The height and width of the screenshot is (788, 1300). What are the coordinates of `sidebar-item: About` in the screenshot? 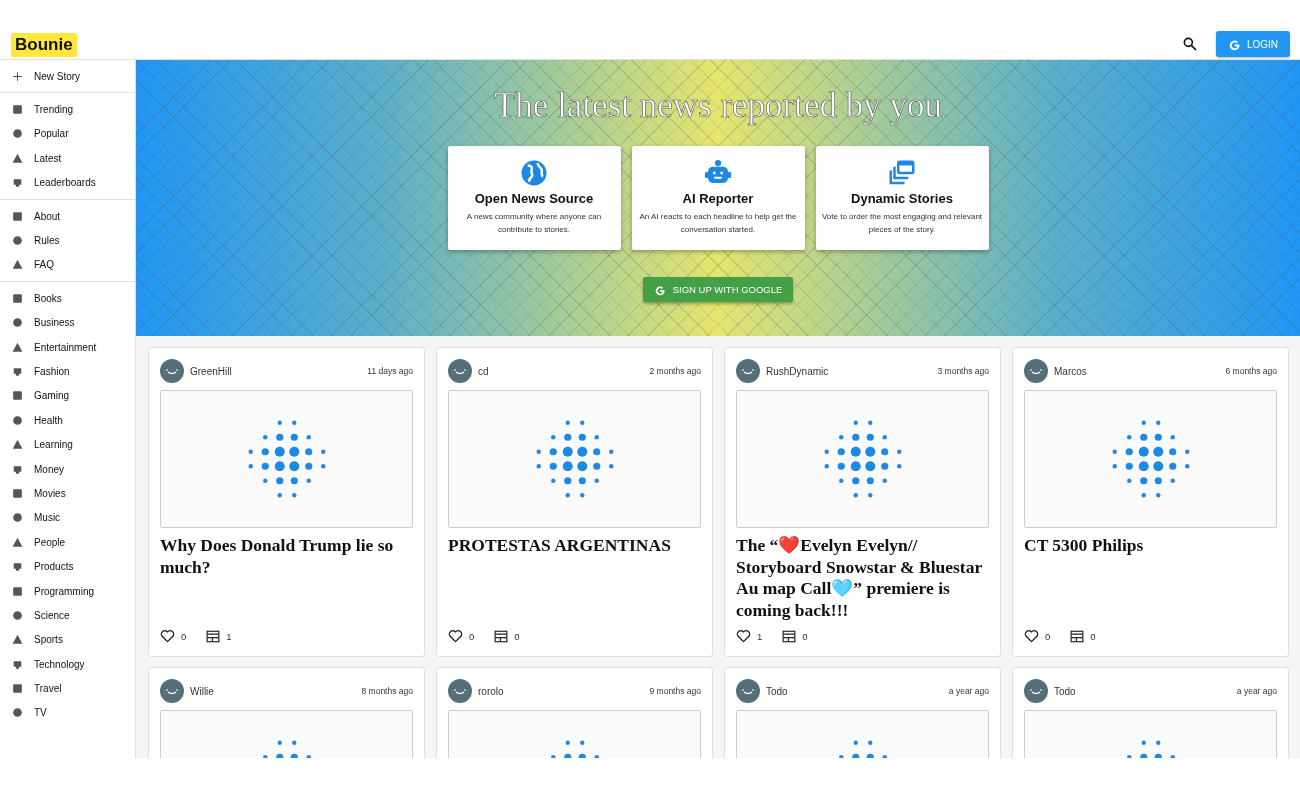 It's located at (67, 216).